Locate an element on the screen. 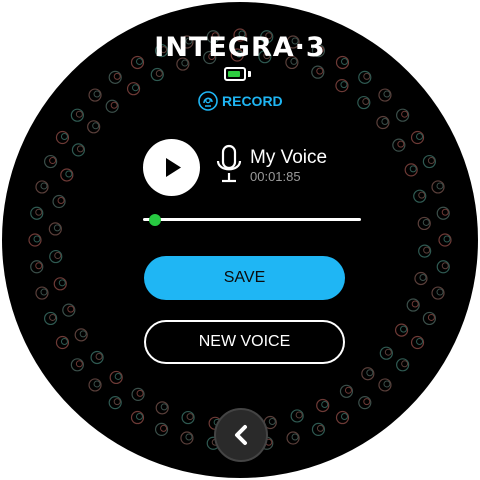 The height and width of the screenshot is (480, 480). brand-title: INTEGRA·3 is located at coordinates (240, 47).